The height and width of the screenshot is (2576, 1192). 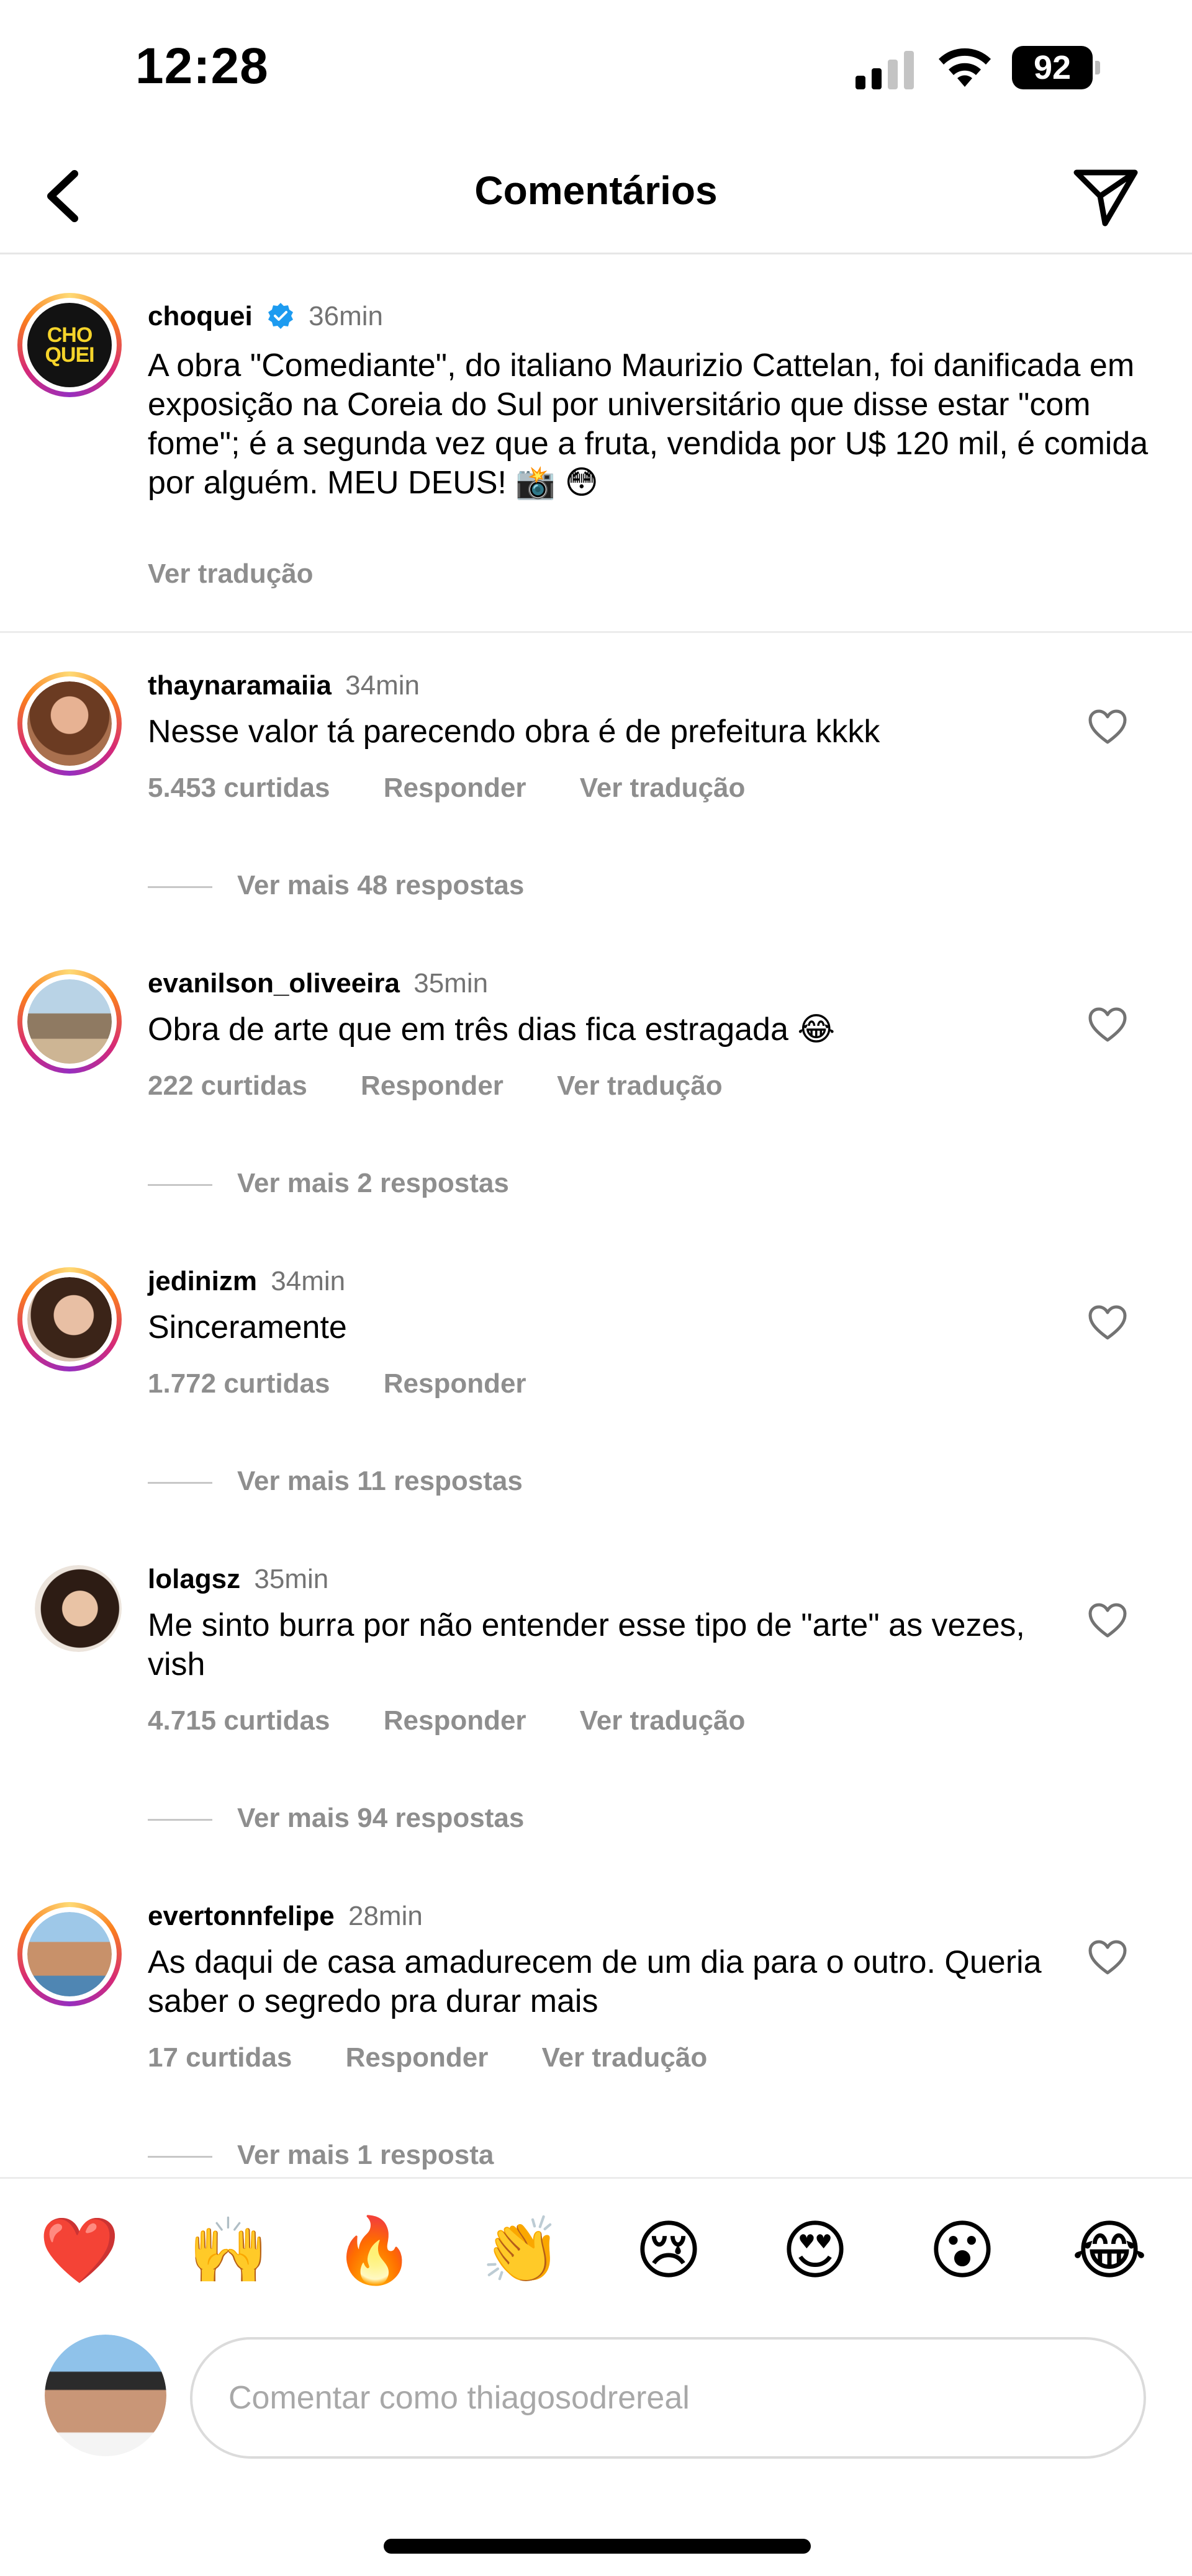 What do you see at coordinates (274, 984) in the screenshot?
I see `username: evanilson_oliveeira` at bounding box center [274, 984].